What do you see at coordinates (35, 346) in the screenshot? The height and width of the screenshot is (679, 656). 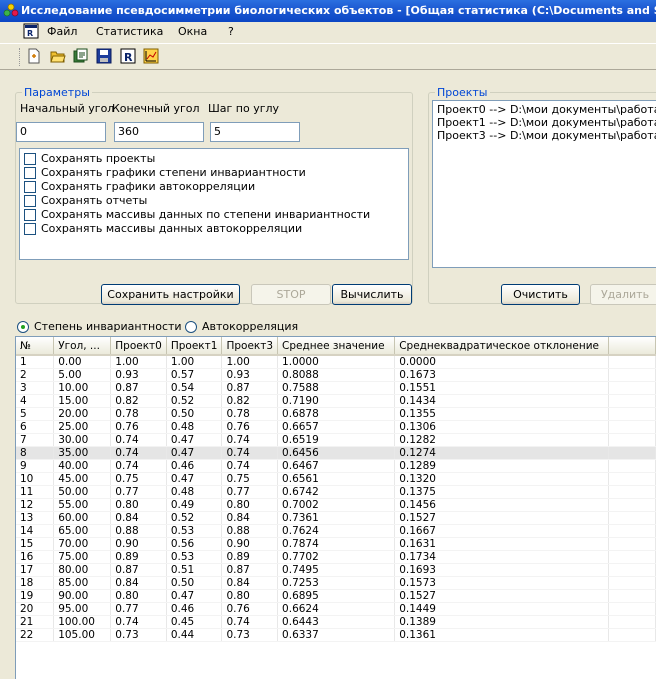 I see `col-header-number: №` at bounding box center [35, 346].